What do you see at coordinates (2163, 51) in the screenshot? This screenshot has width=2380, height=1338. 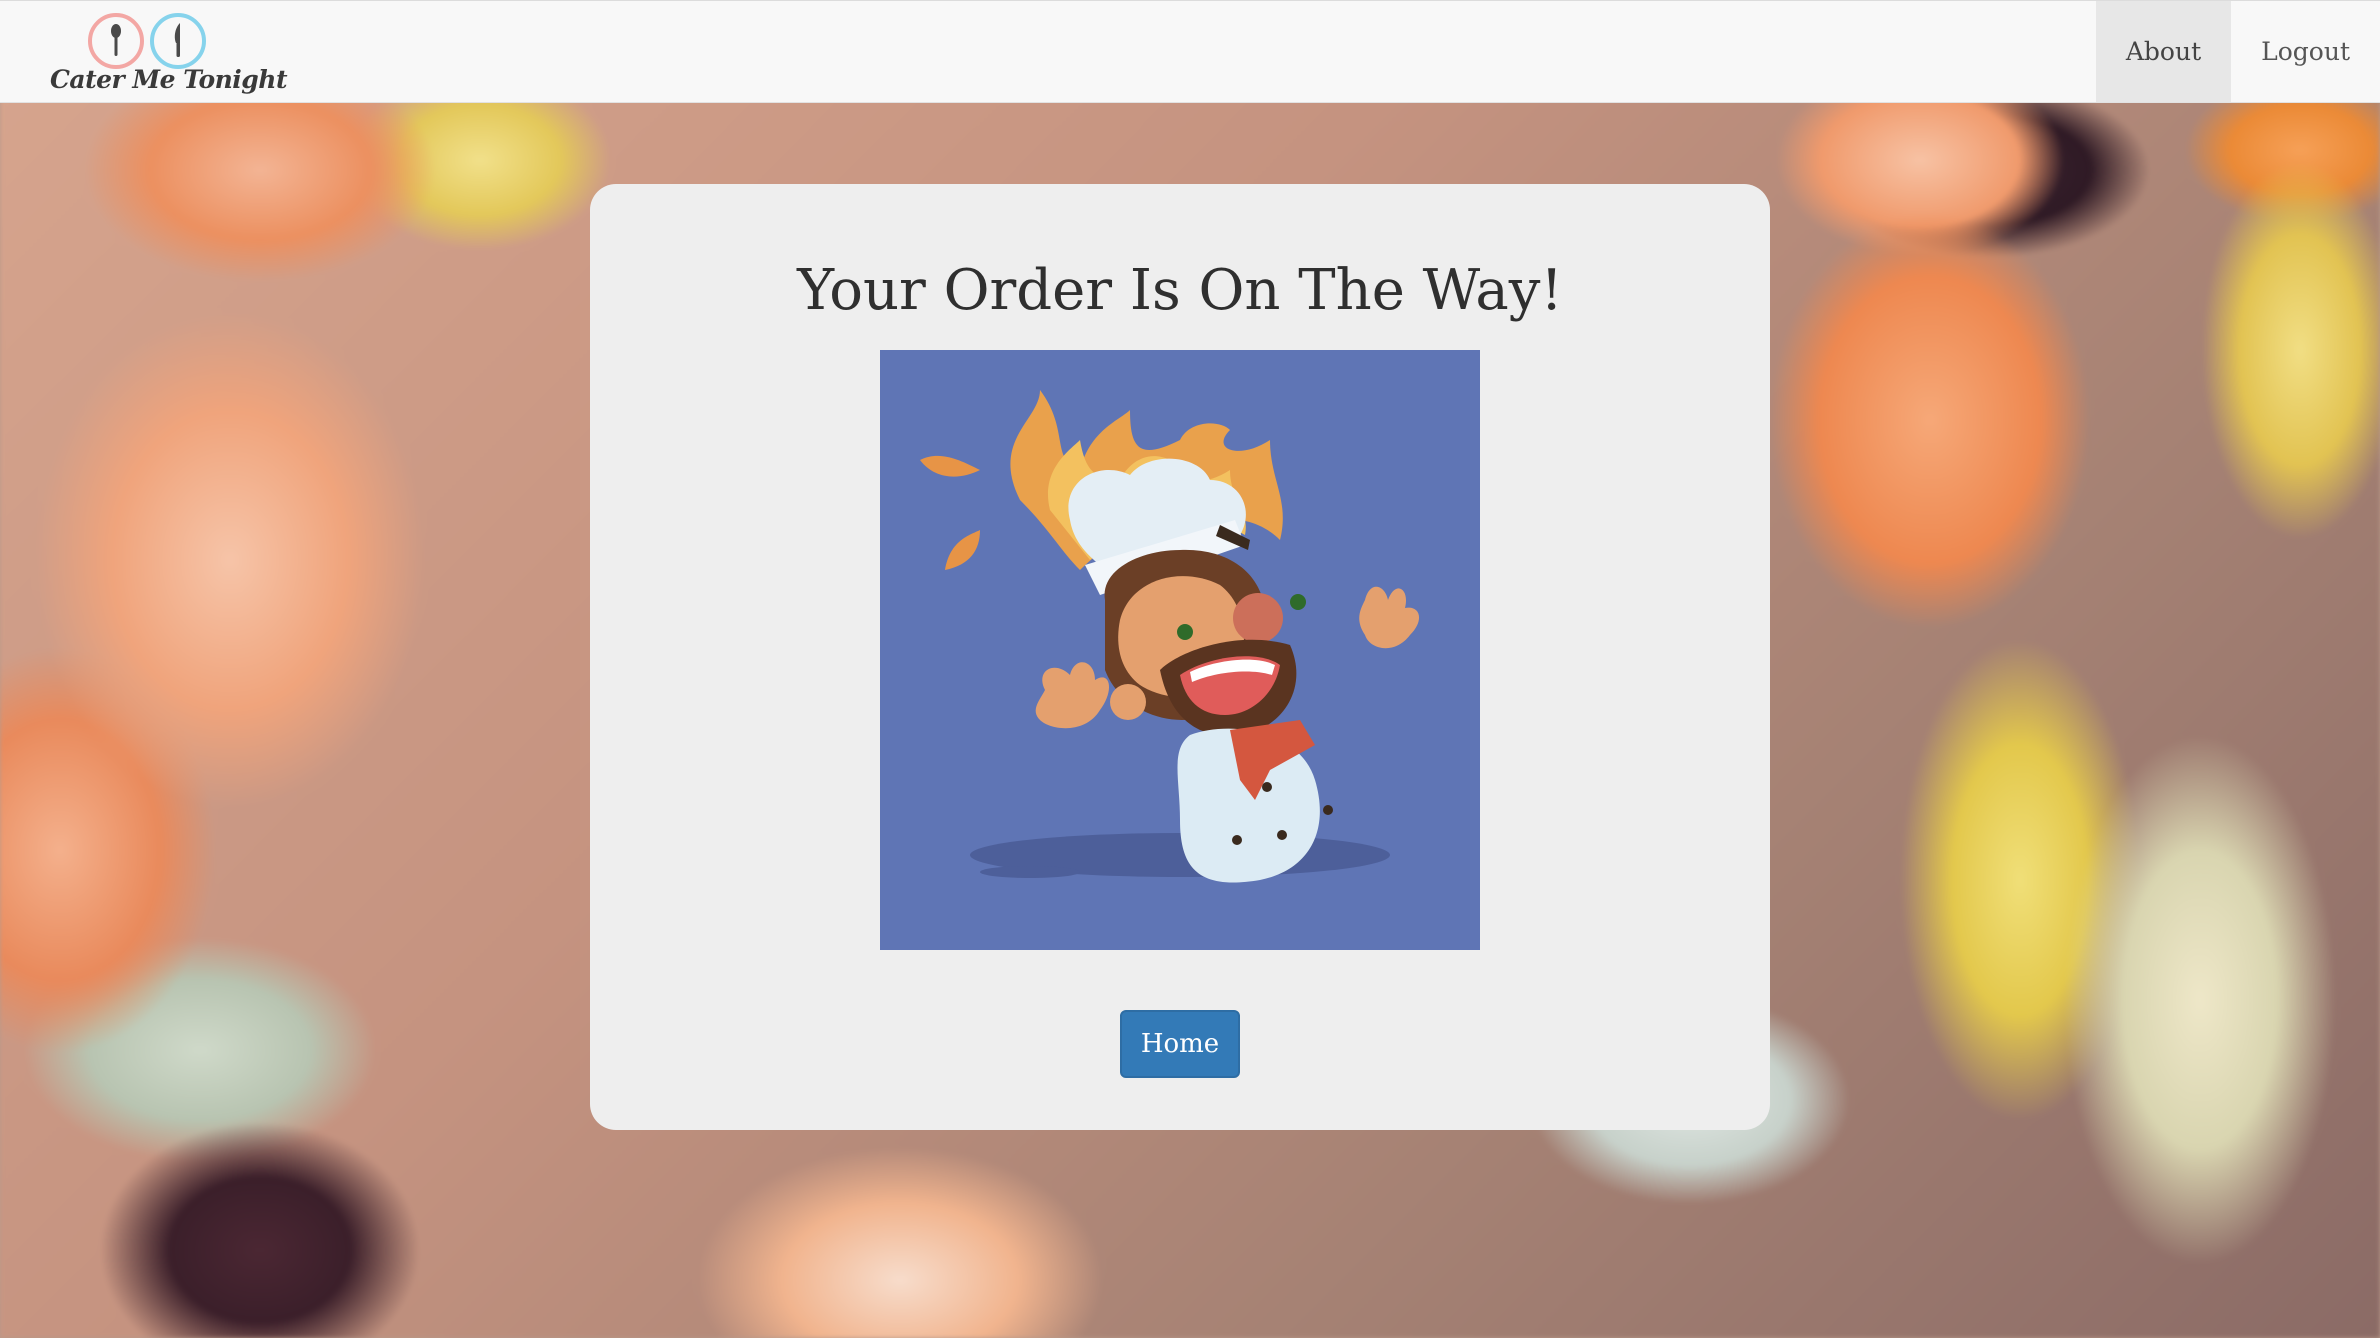 I see `nav-about-link: About` at bounding box center [2163, 51].